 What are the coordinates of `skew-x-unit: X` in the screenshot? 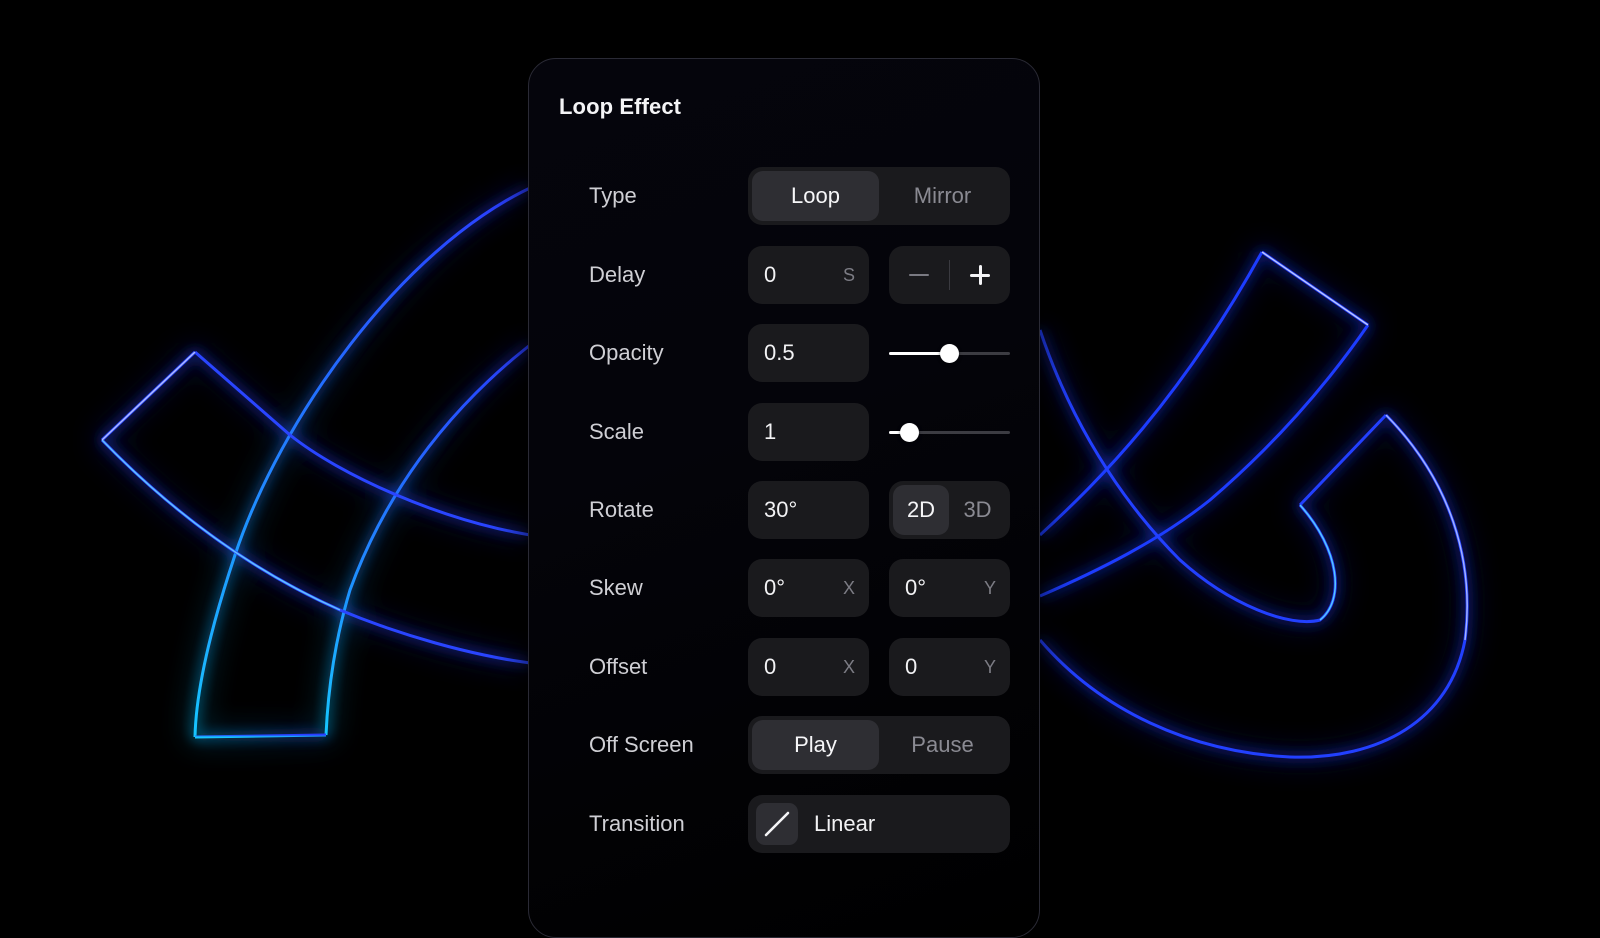 It's located at (848, 588).